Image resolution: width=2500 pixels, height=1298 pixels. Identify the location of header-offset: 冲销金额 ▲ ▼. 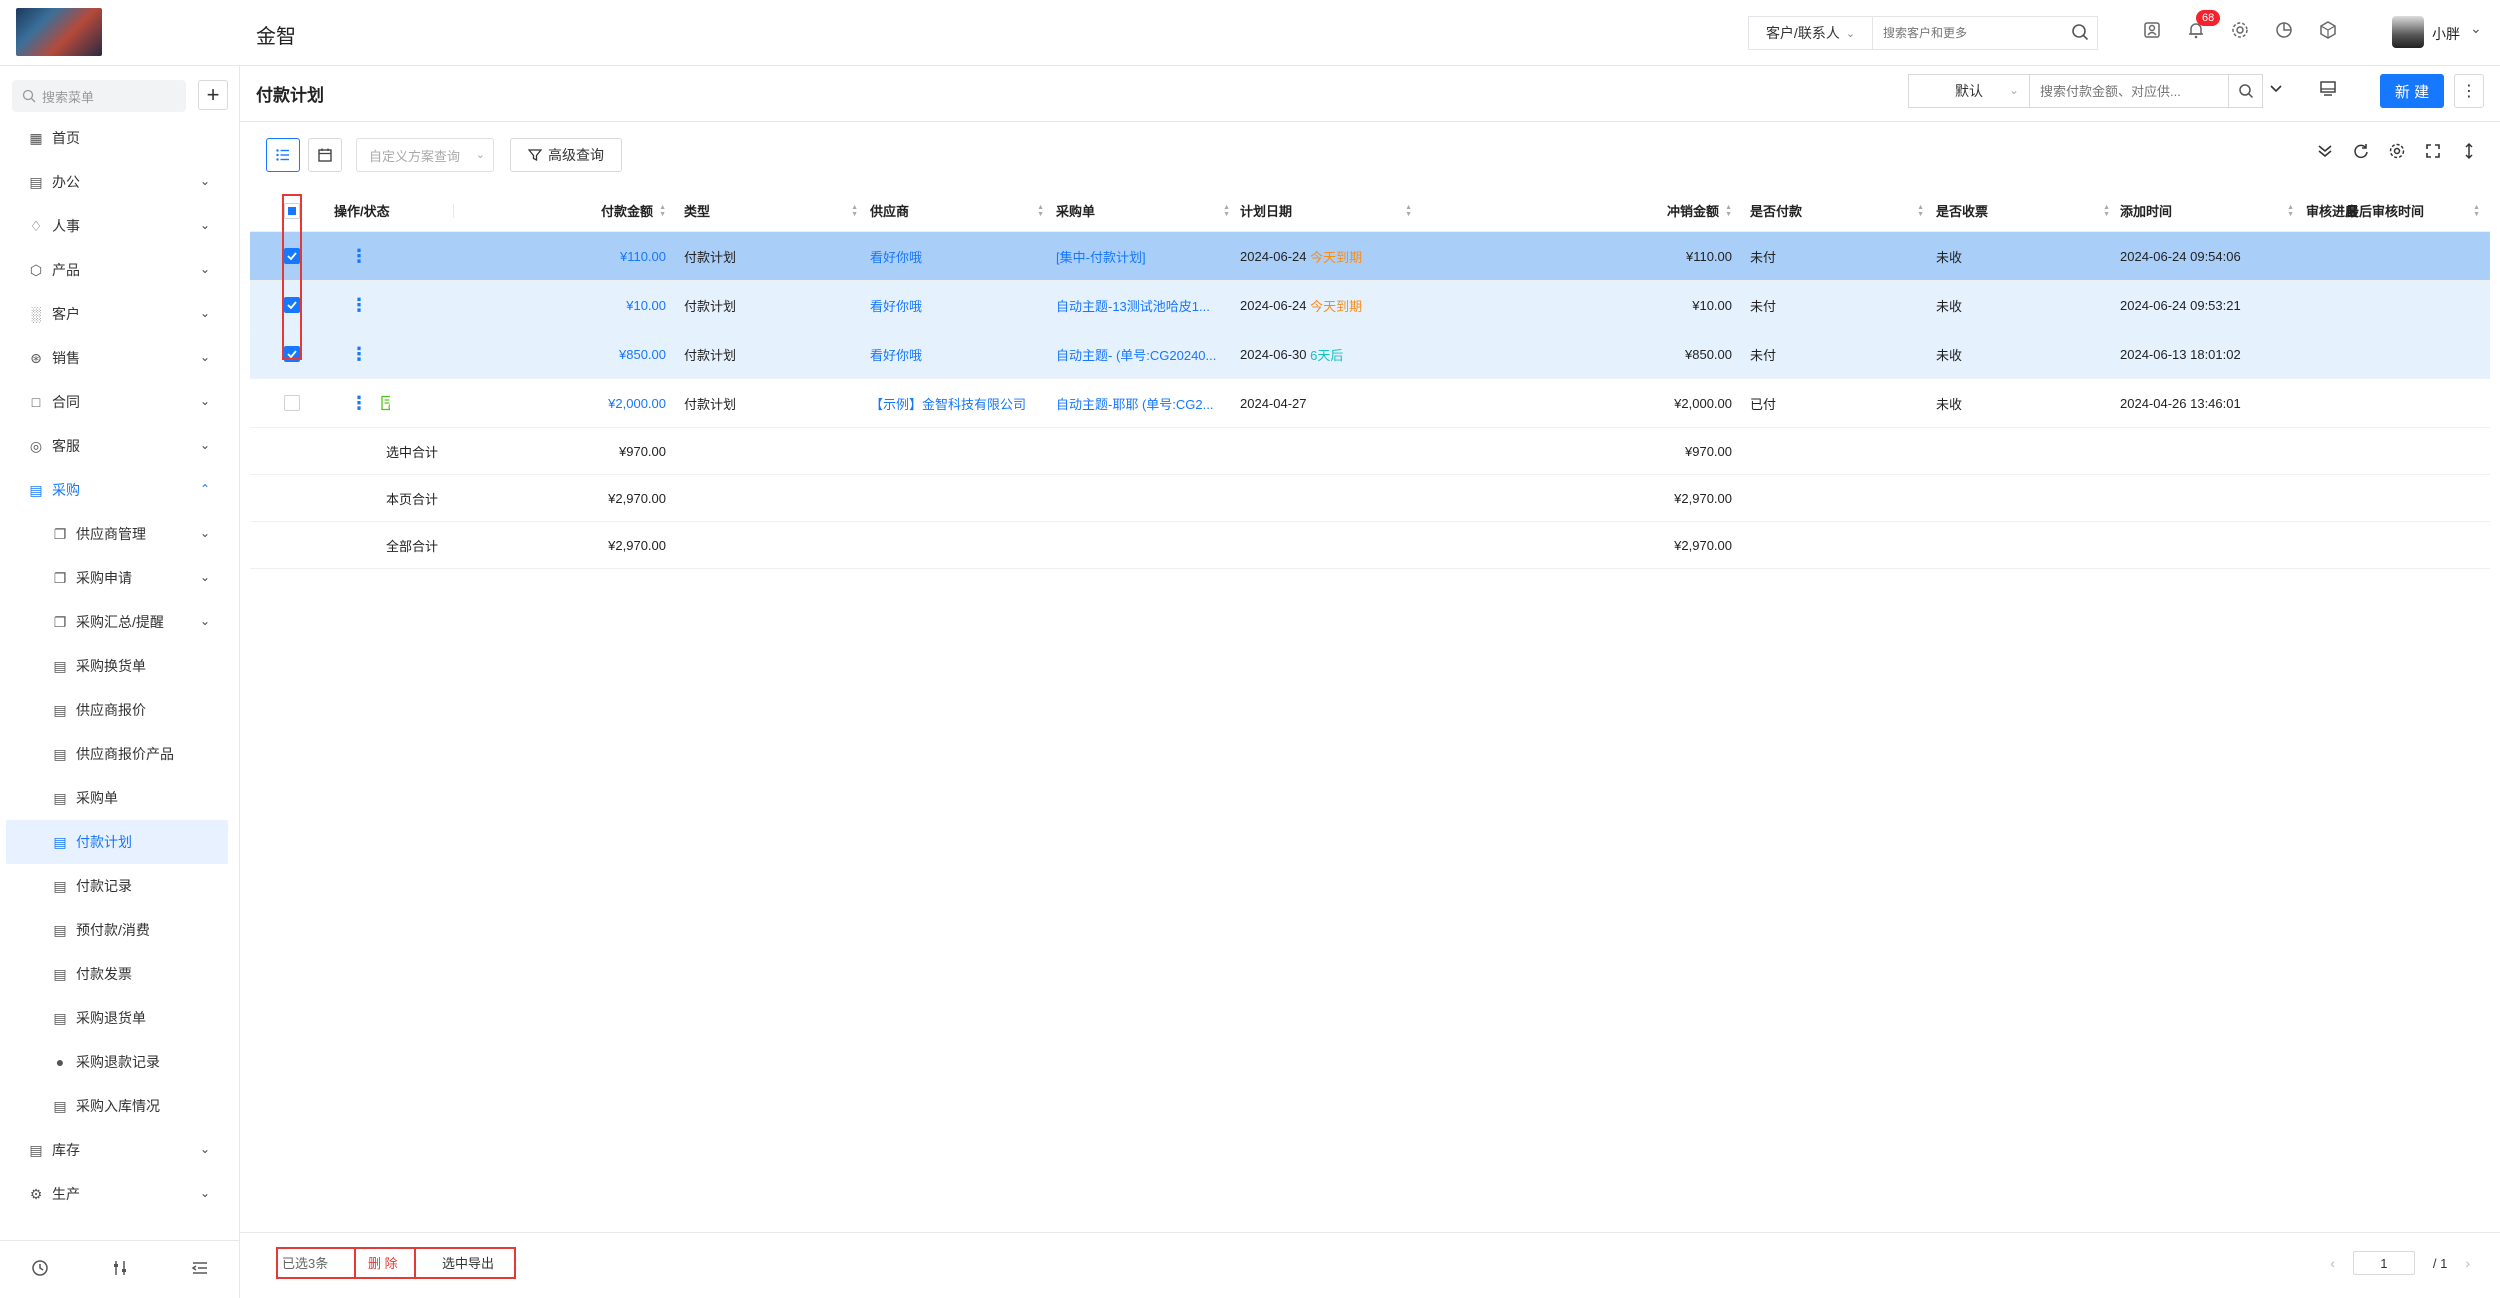
(1582, 210).